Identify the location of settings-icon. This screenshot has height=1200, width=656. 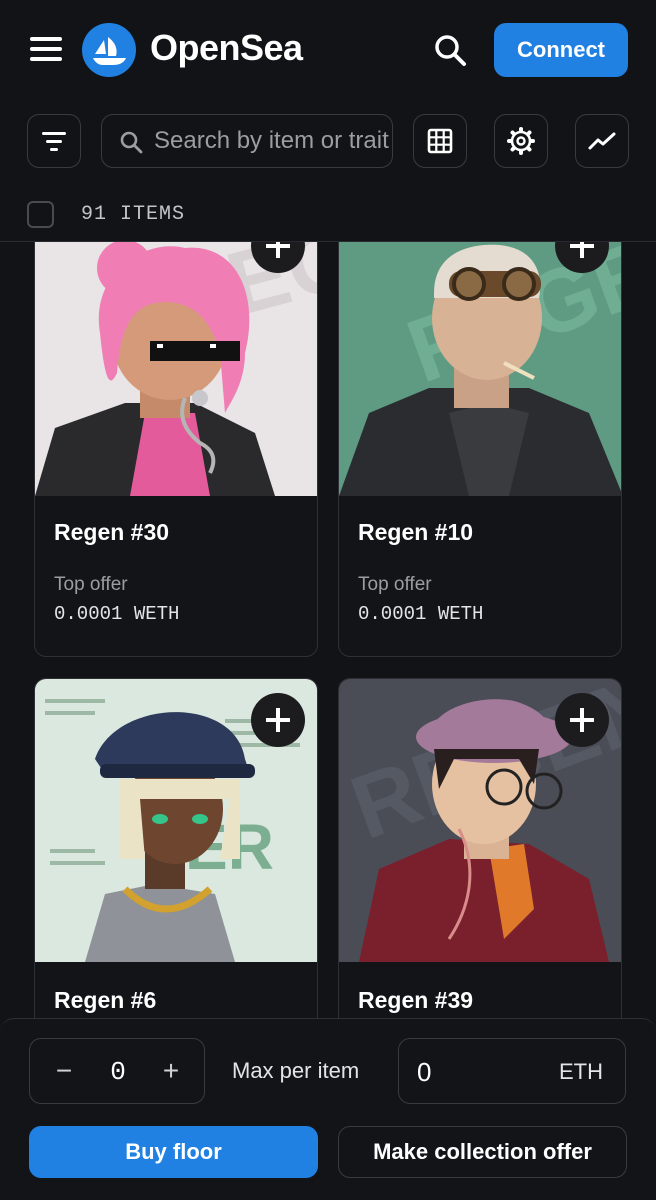
(521, 141).